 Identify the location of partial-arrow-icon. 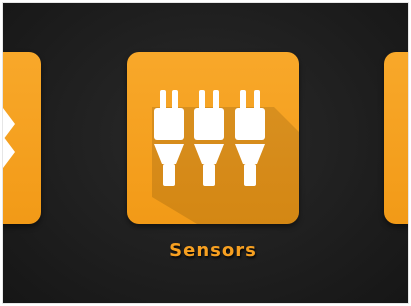
(22, 138).